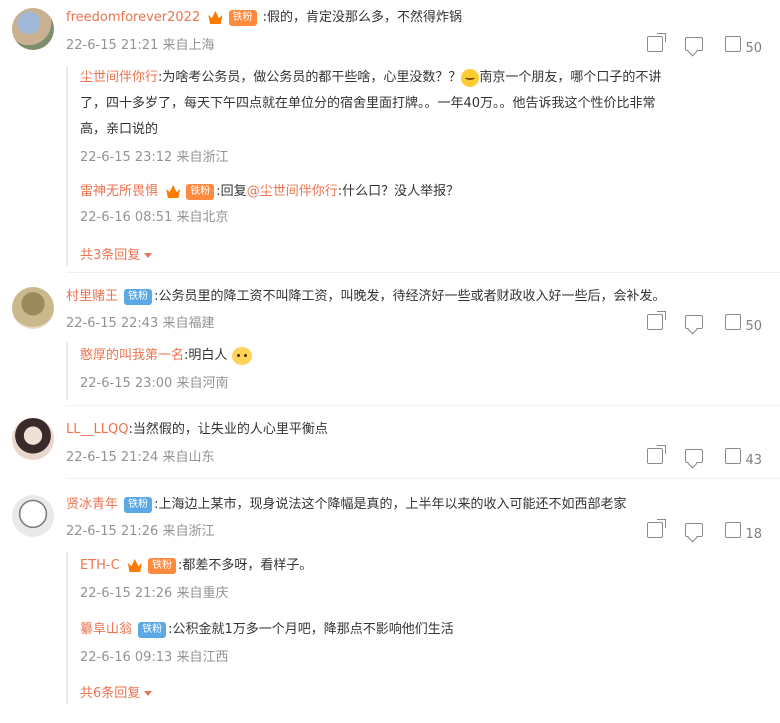  I want to click on reply-text: :回复, so click(231, 191).